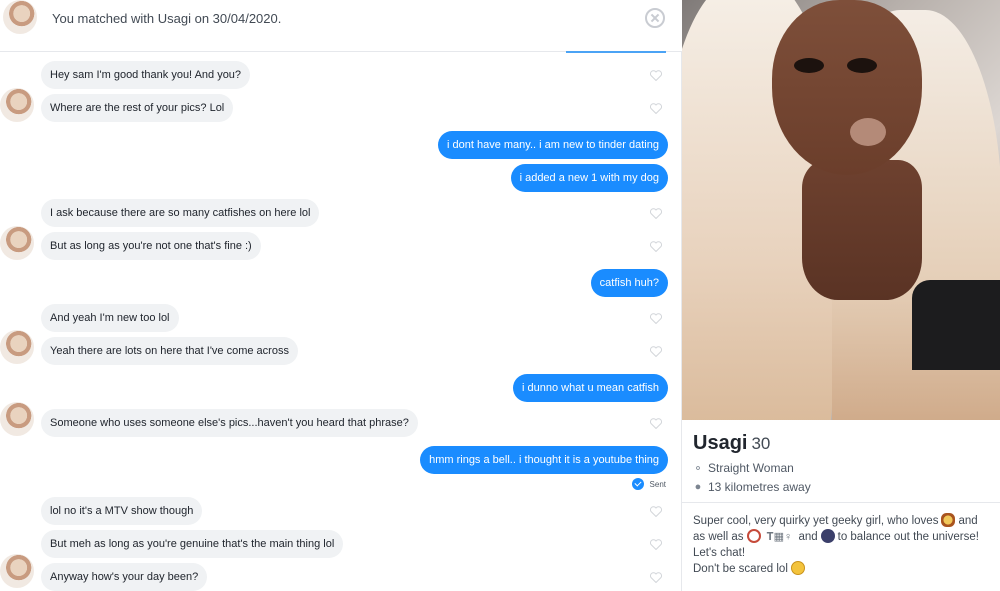 The height and width of the screenshot is (591, 1000). I want to click on tools-emoji-icon: 𝐓▦♀, so click(779, 537).